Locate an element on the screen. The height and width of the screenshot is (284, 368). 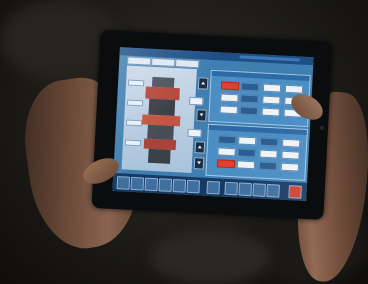
data-panel-lower is located at coordinates (256, 152).